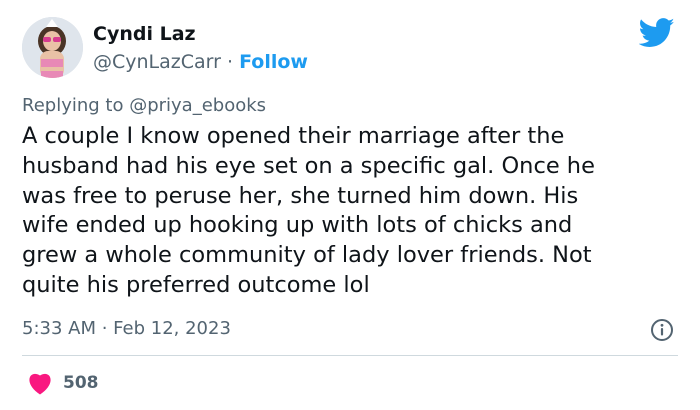 The height and width of the screenshot is (410, 700). Describe the element at coordinates (81, 383) in the screenshot. I see `like-count: 508` at that location.